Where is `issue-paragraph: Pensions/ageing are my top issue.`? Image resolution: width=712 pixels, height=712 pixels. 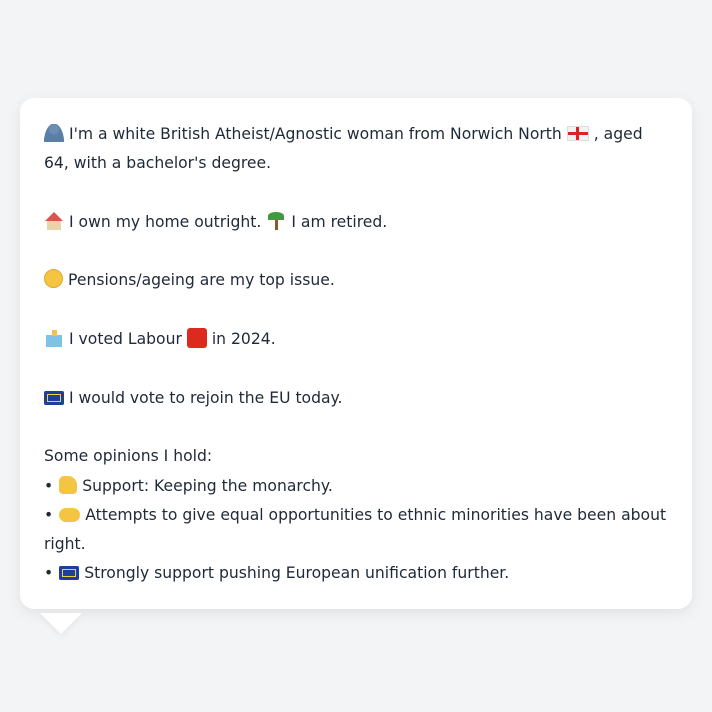 issue-paragraph: Pensions/ageing are my top issue. is located at coordinates (356, 280).